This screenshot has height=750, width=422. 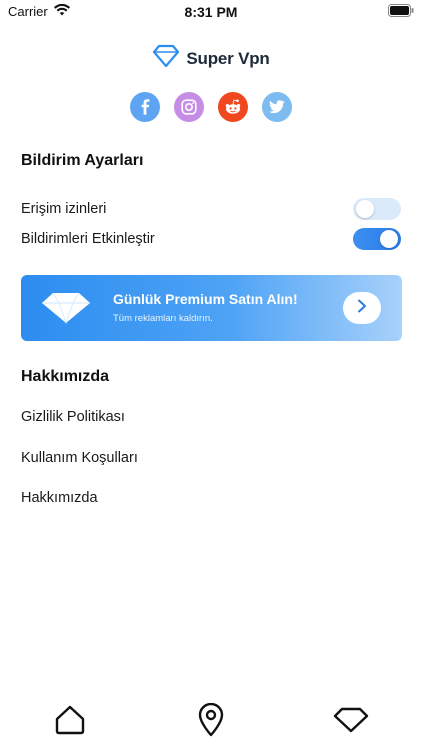 I want to click on brand-header: Super Vpn, so click(x=211, y=58).